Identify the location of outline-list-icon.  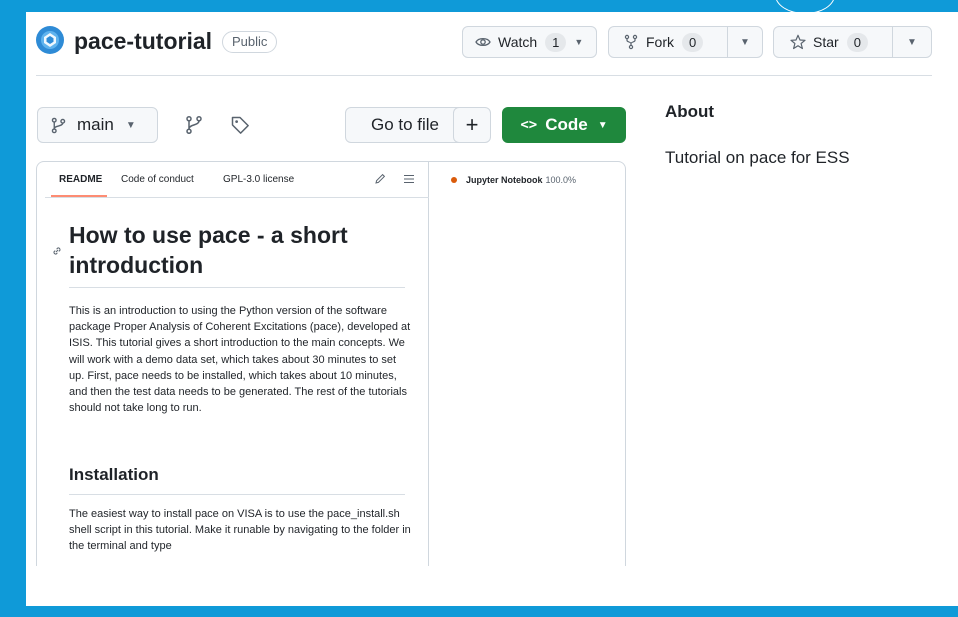
(409, 179).